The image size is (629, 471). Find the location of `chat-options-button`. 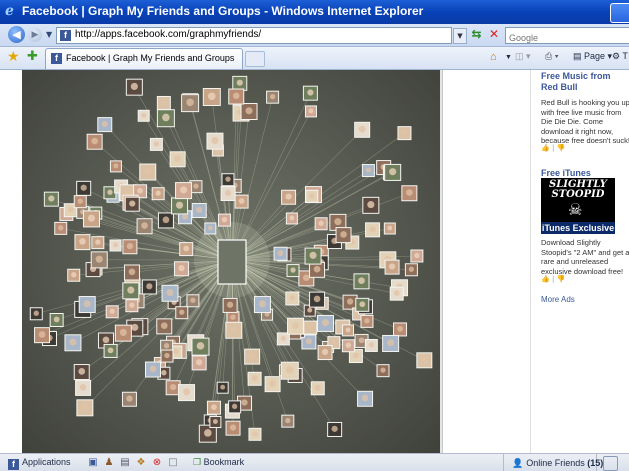

chat-options-button is located at coordinates (610, 463).